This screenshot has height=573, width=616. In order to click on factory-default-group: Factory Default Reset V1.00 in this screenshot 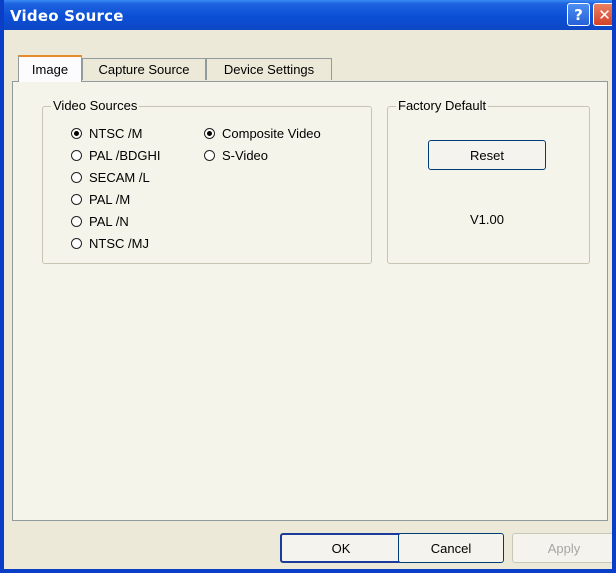, I will do `click(488, 181)`.